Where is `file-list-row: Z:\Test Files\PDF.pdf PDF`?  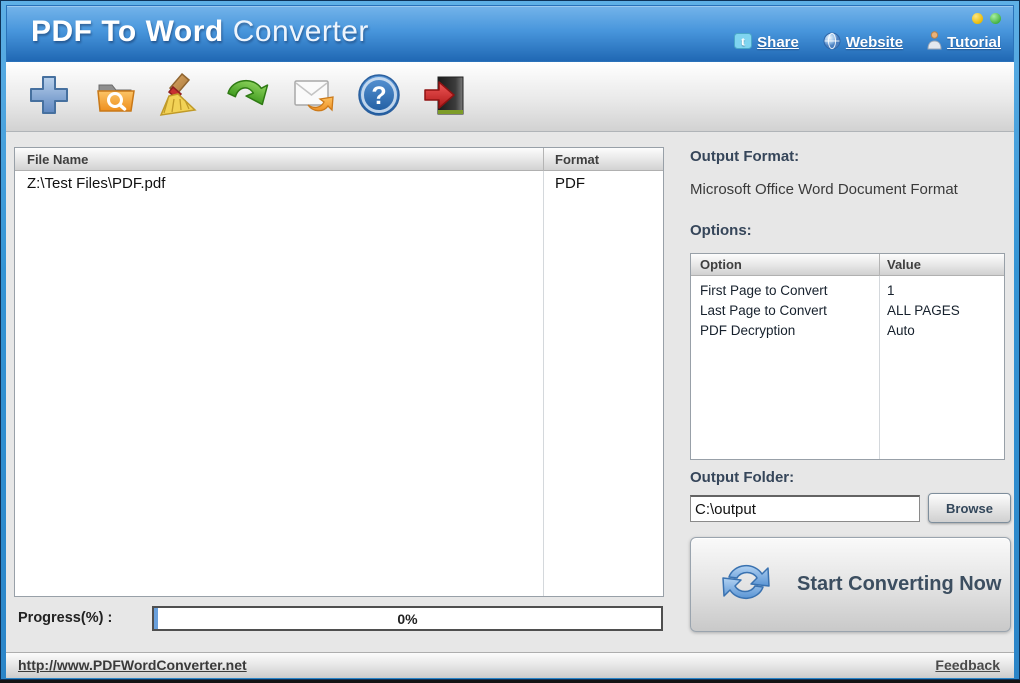 file-list-row: Z:\Test Files\PDF.pdf PDF is located at coordinates (339, 184).